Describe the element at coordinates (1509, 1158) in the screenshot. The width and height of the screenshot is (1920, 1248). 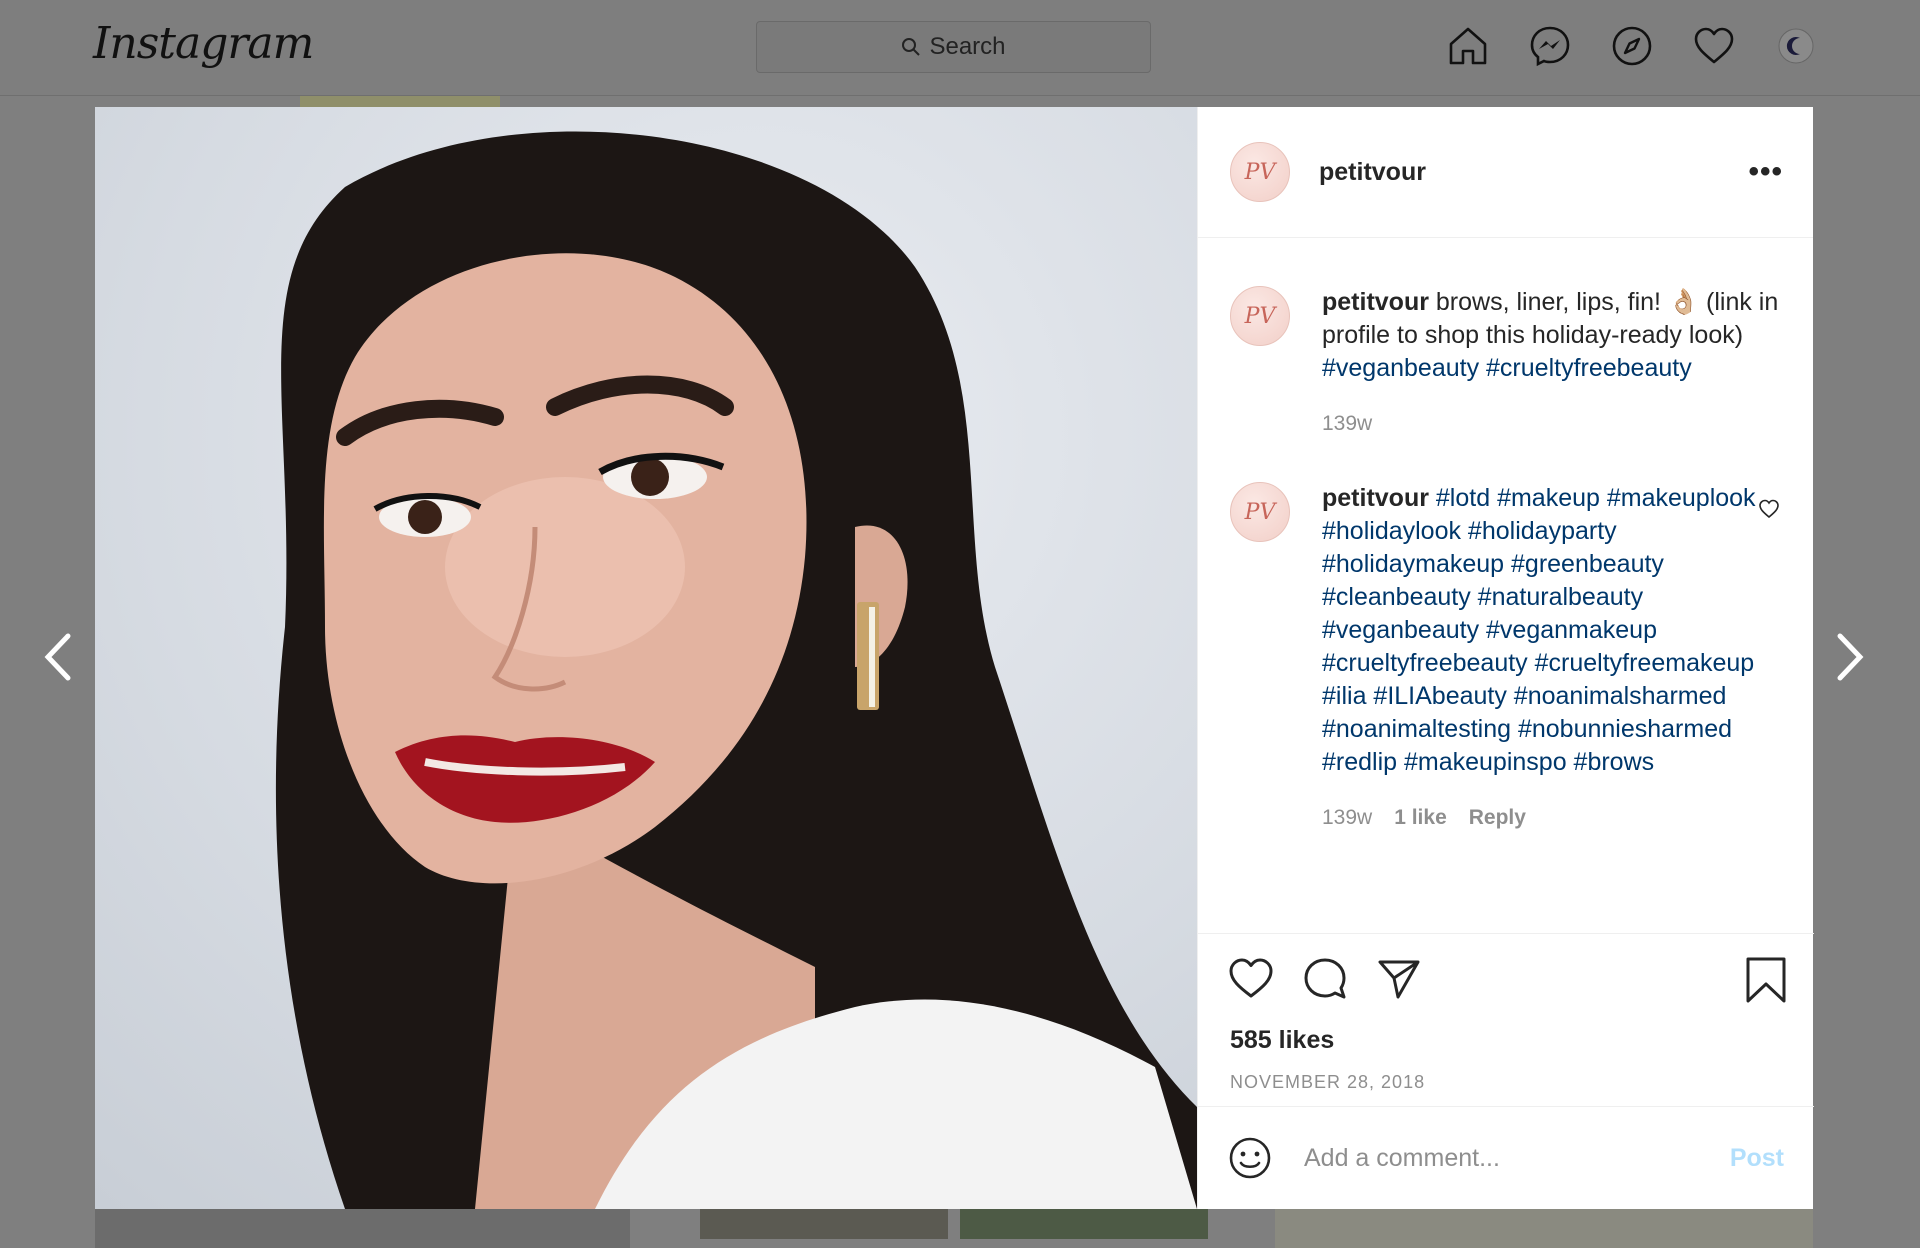
I see `comment-input` at that location.